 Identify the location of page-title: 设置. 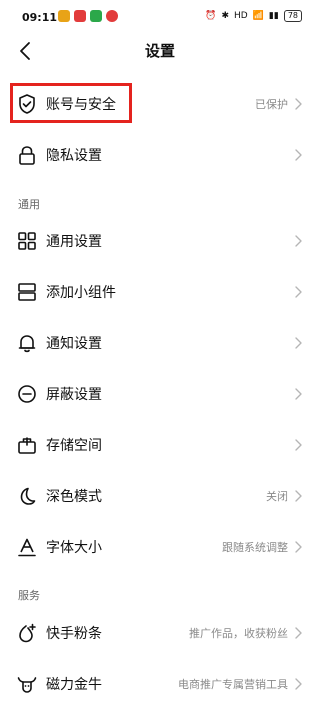
(159, 51).